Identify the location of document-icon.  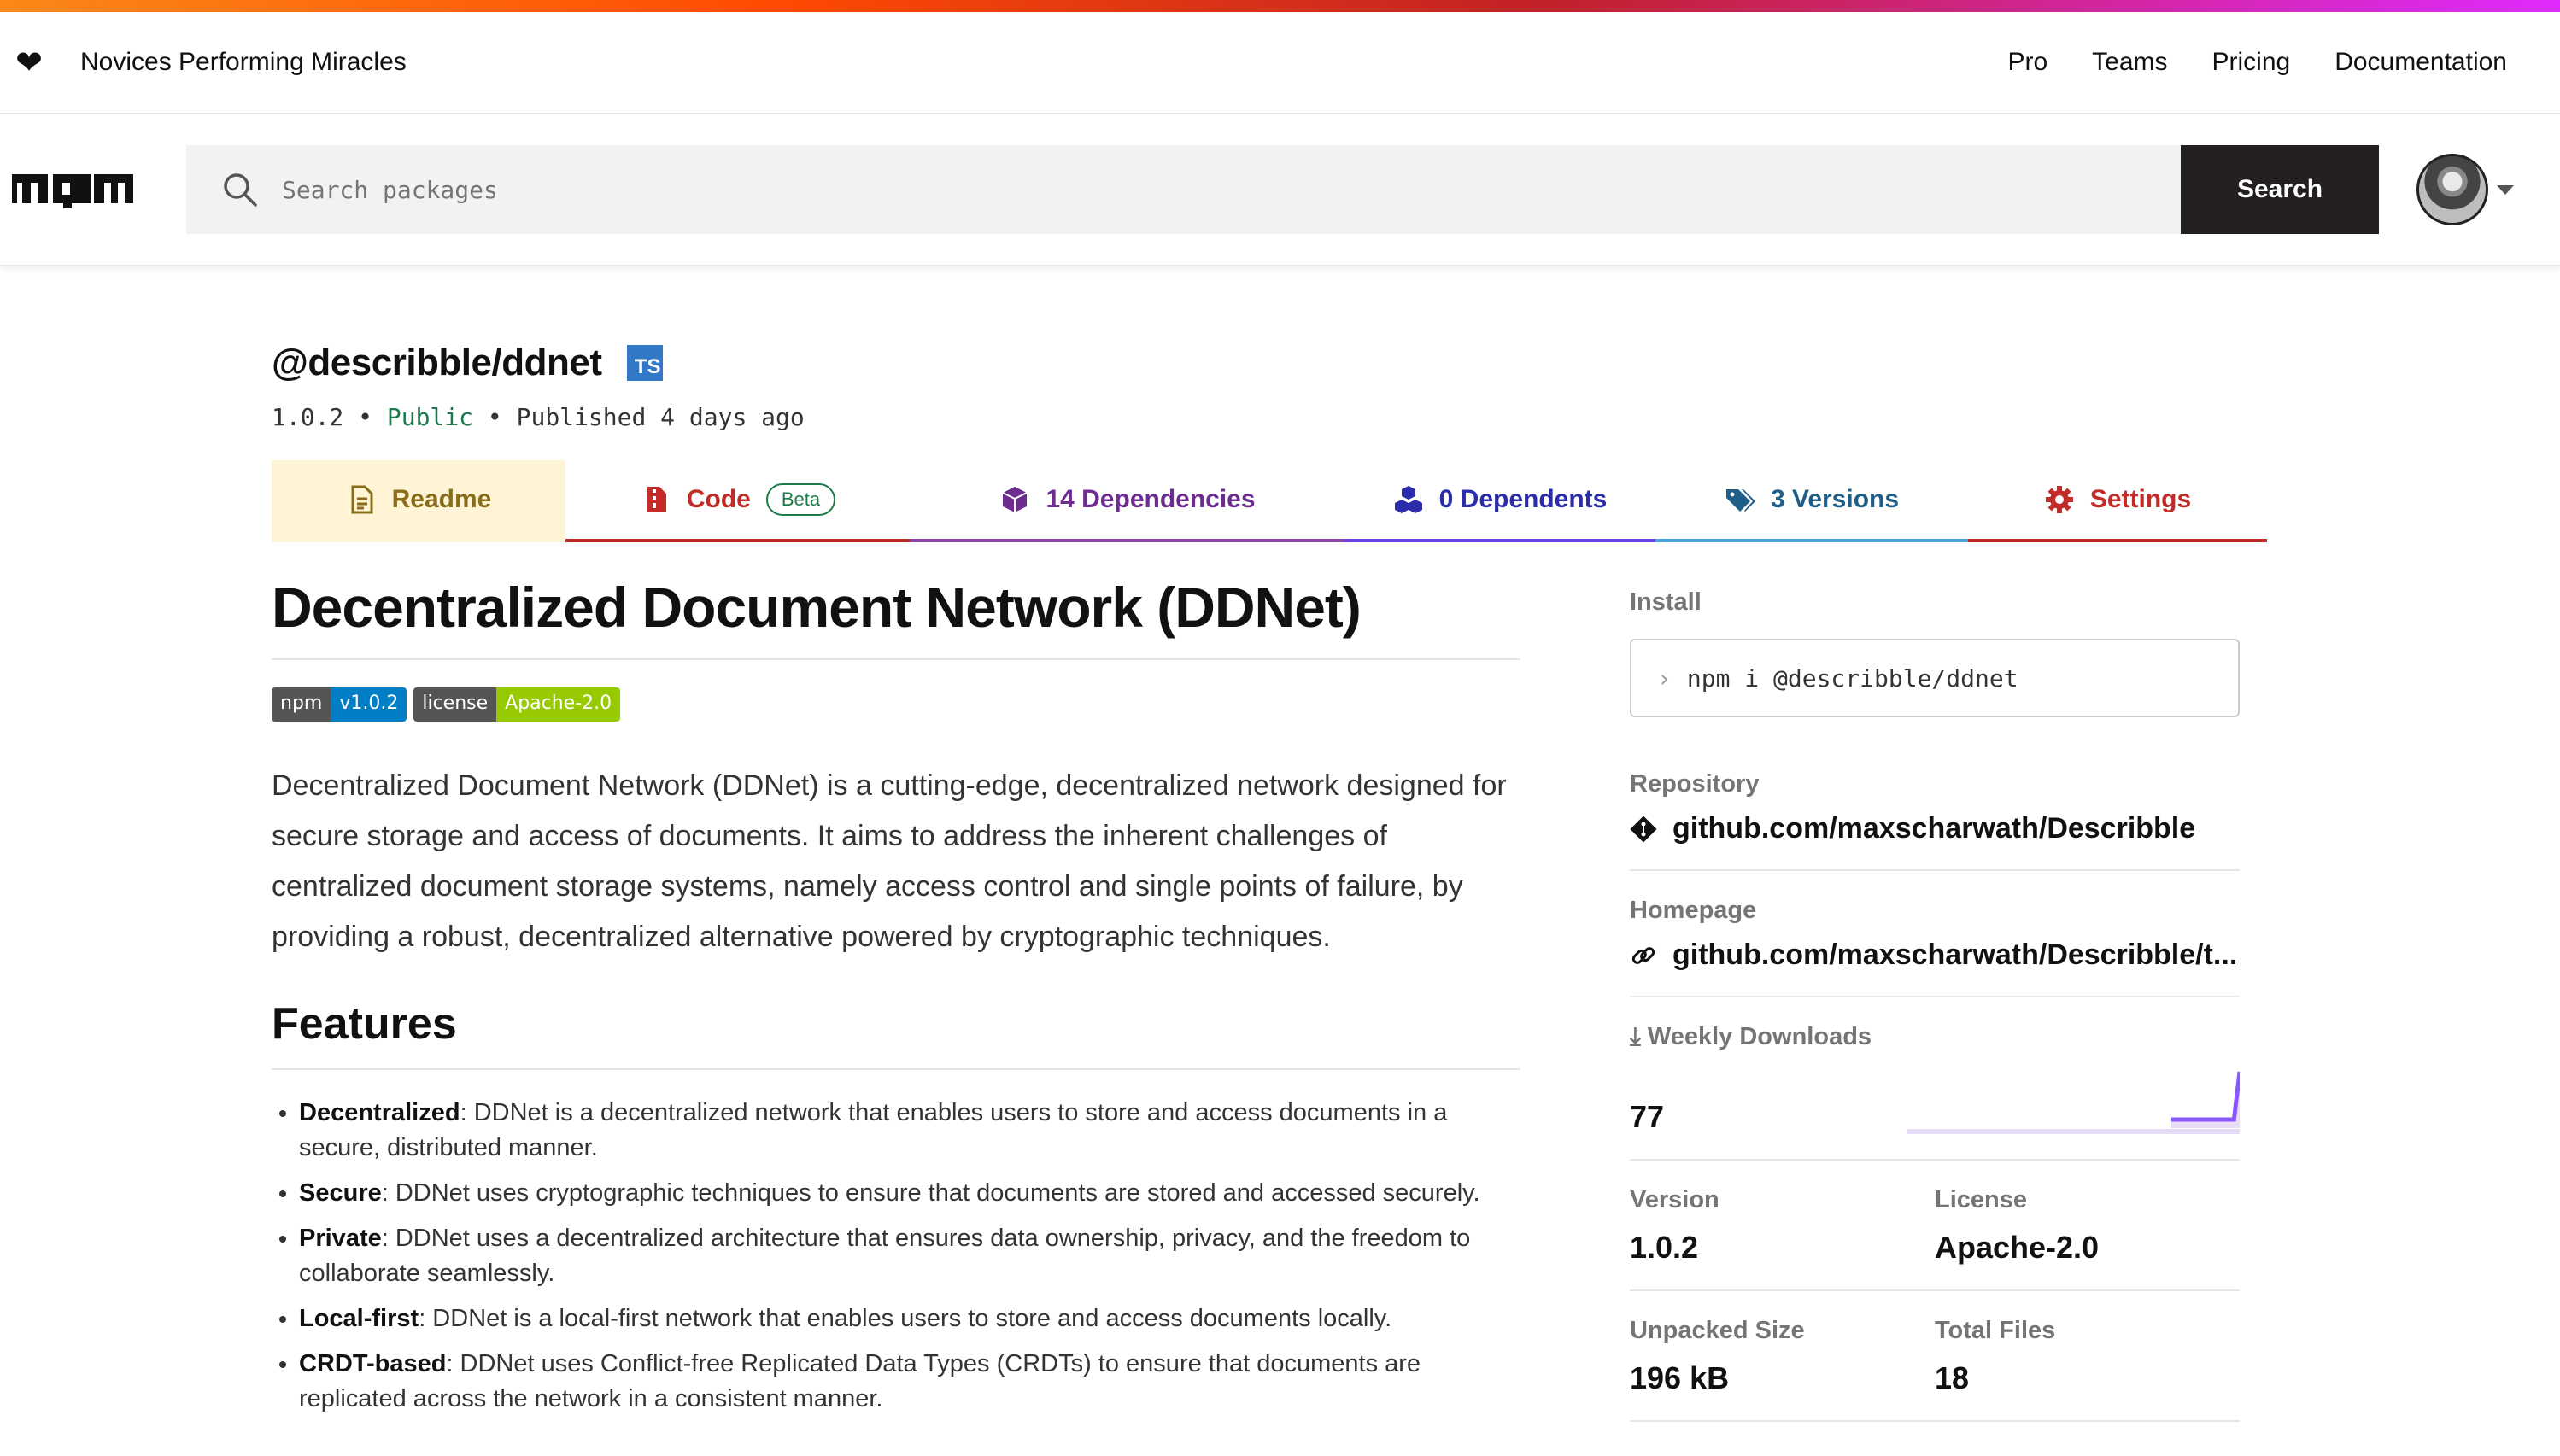
(362, 499).